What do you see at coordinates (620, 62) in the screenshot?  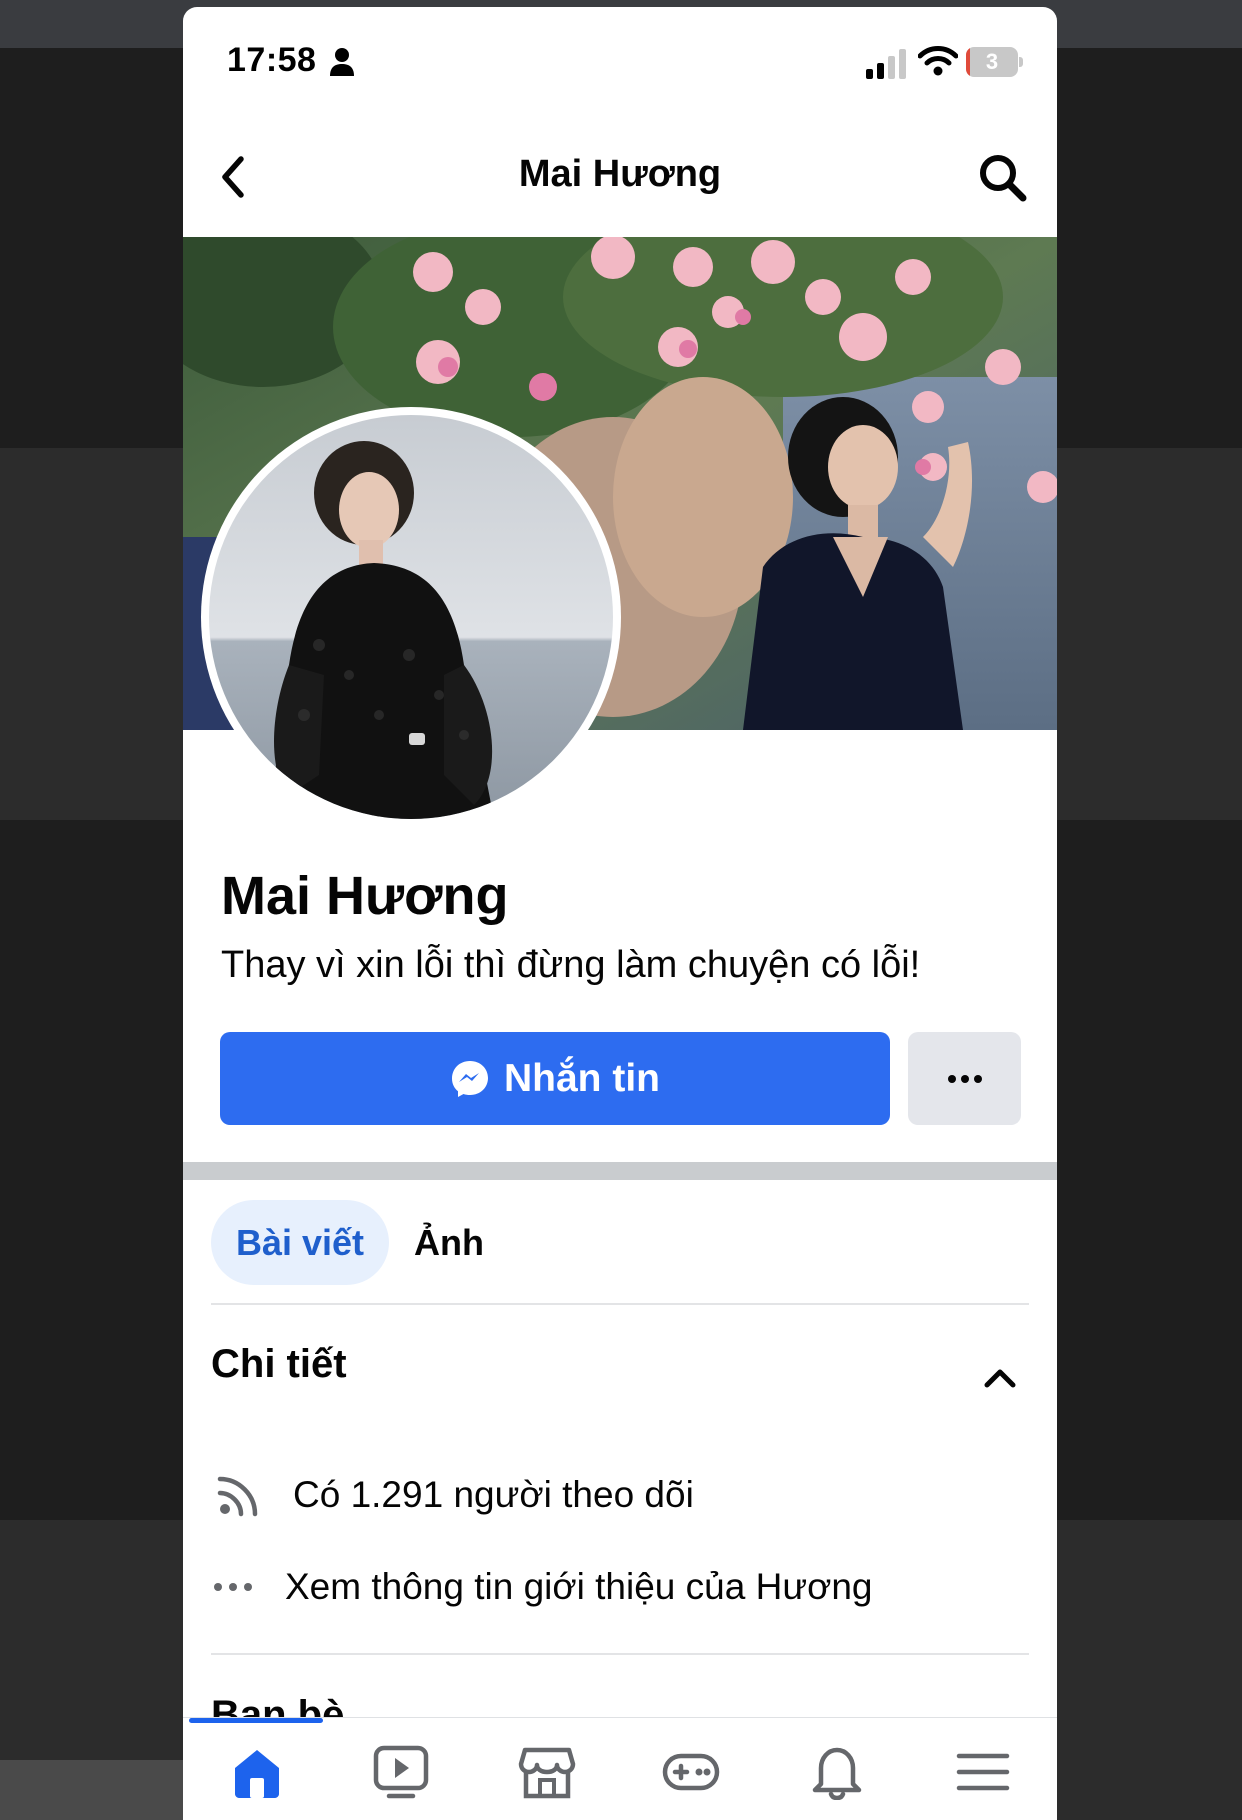 I see `status-bar: 17:58 3` at bounding box center [620, 62].